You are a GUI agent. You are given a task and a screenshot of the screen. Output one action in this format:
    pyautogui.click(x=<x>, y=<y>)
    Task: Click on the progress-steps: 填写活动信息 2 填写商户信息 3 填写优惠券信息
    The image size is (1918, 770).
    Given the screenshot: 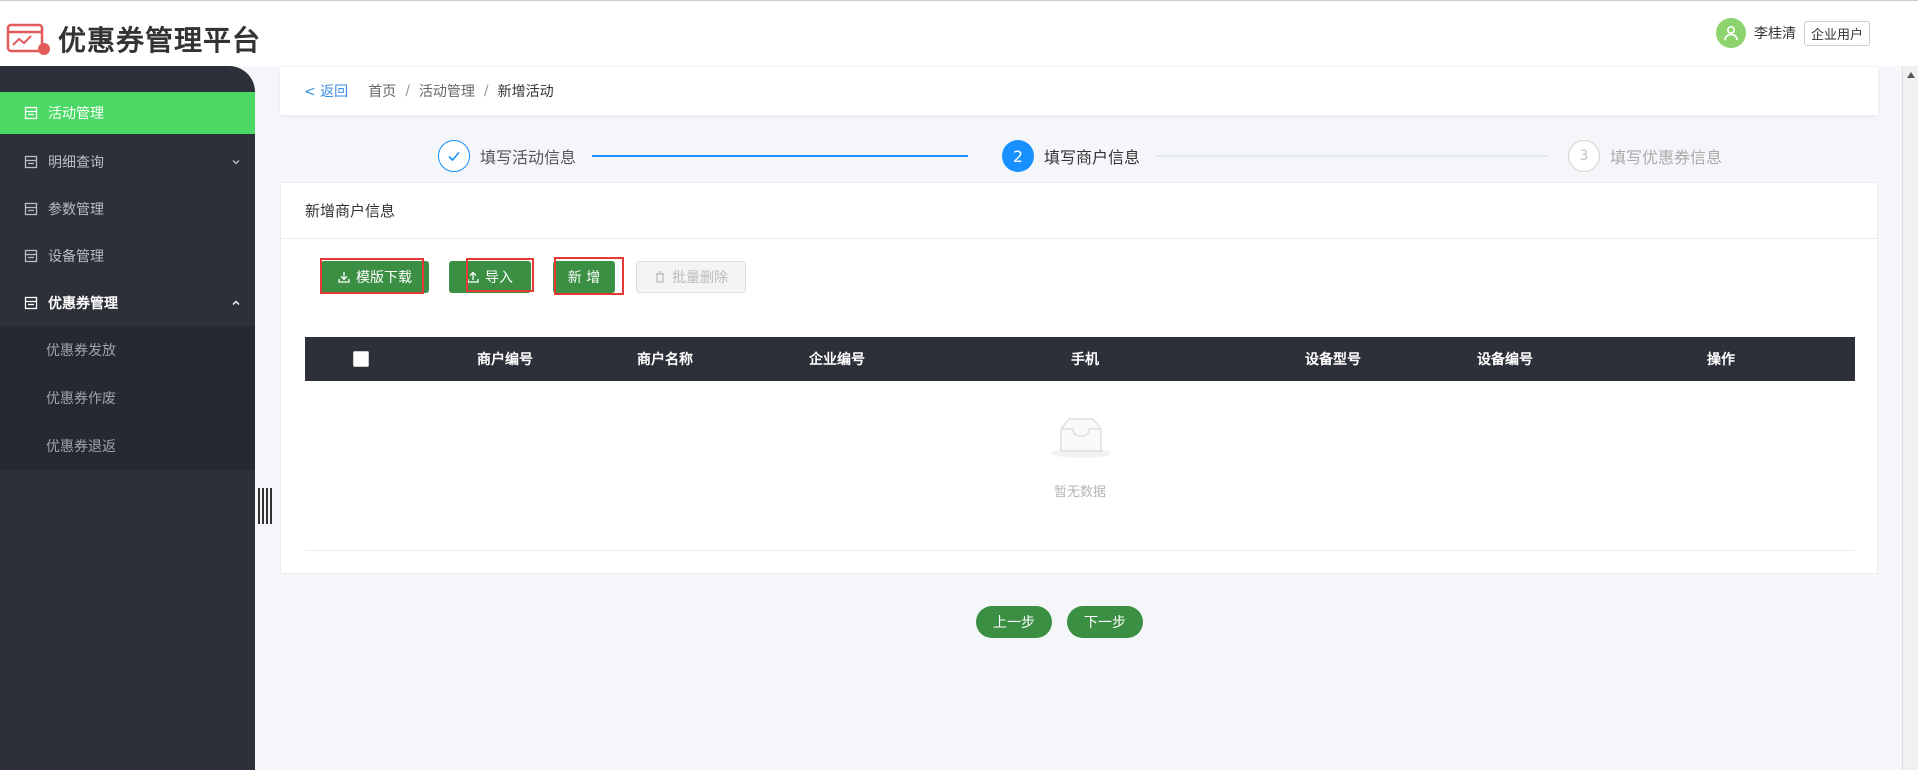 What is the action you would take?
    pyautogui.click(x=1079, y=156)
    